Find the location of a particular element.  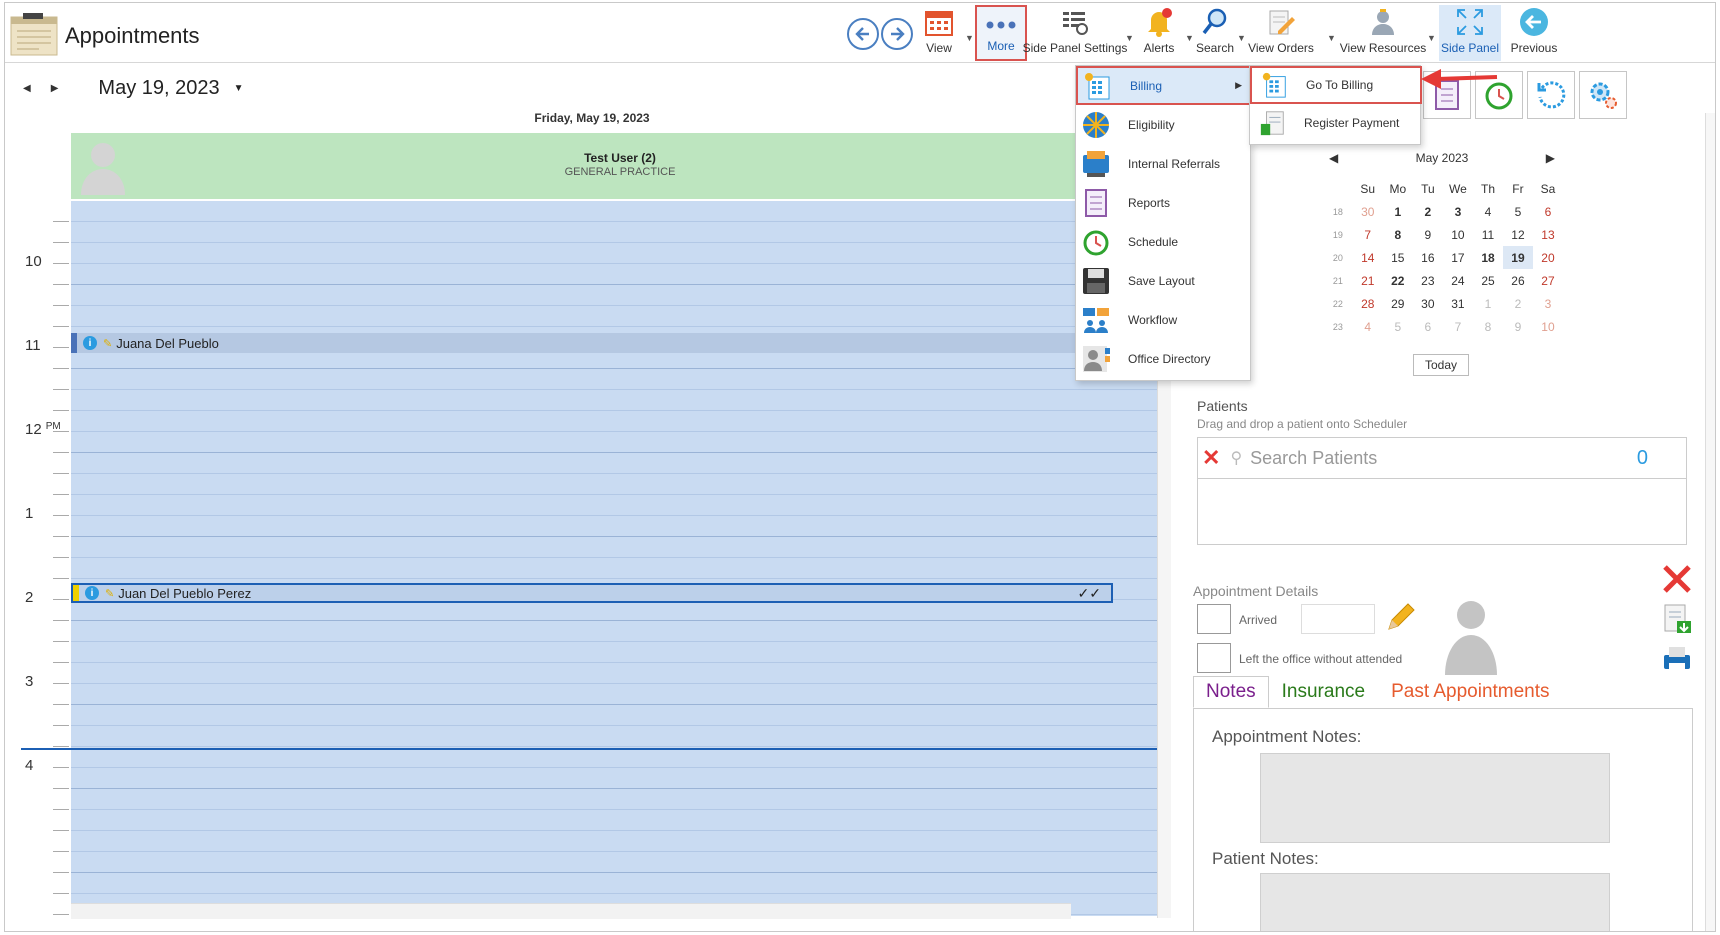

tab-insurance: Insurance is located at coordinates (1323, 692).